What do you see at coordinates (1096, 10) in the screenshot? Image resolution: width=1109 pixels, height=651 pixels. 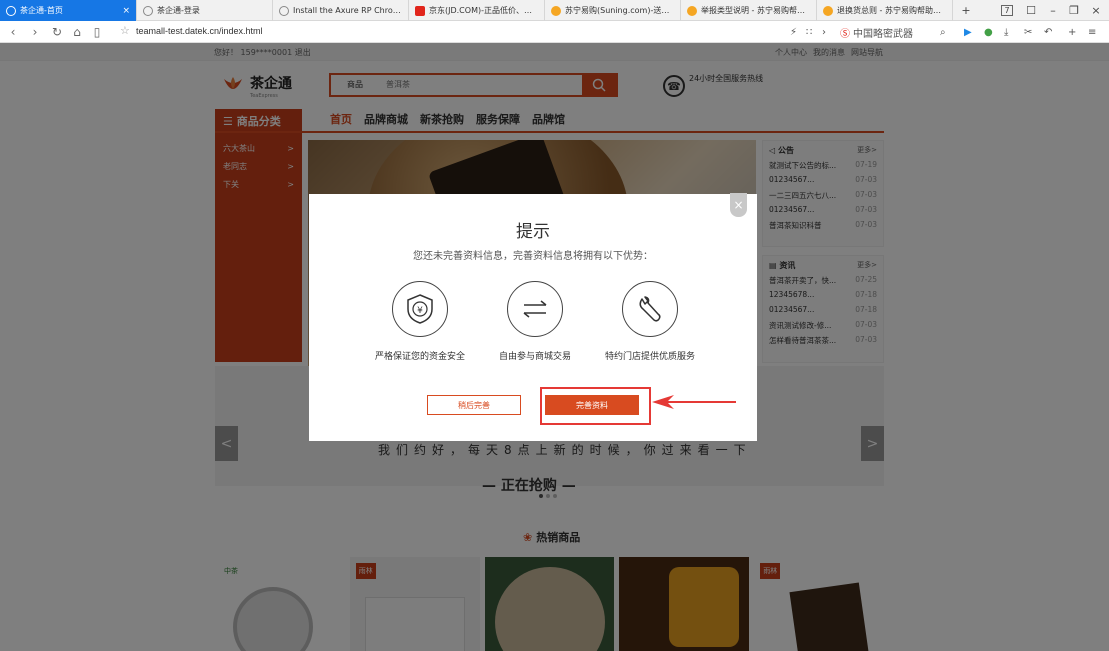 I see `close-window-button: ×` at bounding box center [1096, 10].